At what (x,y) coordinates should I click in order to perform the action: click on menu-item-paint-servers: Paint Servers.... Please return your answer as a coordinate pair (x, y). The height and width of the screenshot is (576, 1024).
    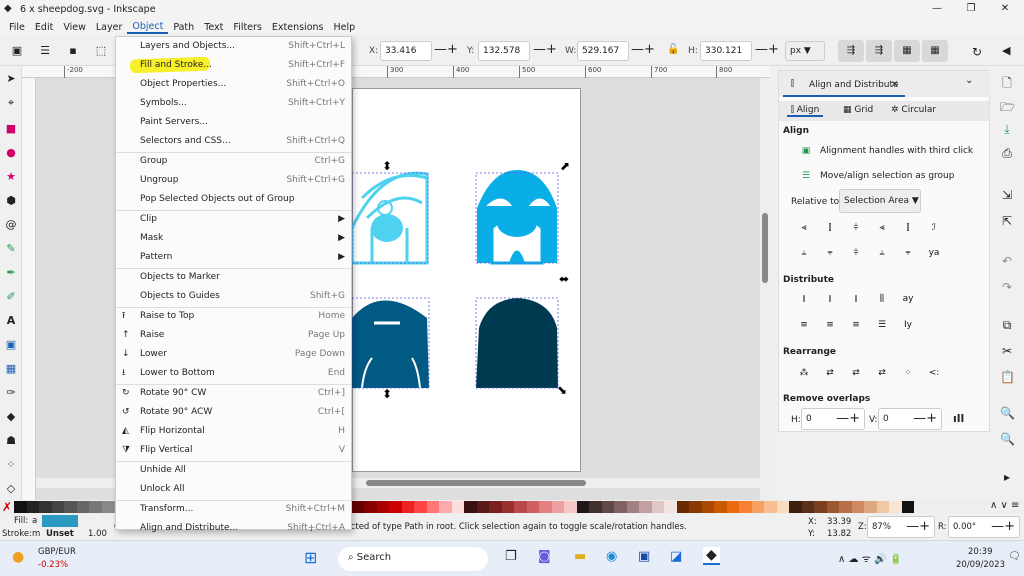
    Looking at the image, I should click on (233, 122).